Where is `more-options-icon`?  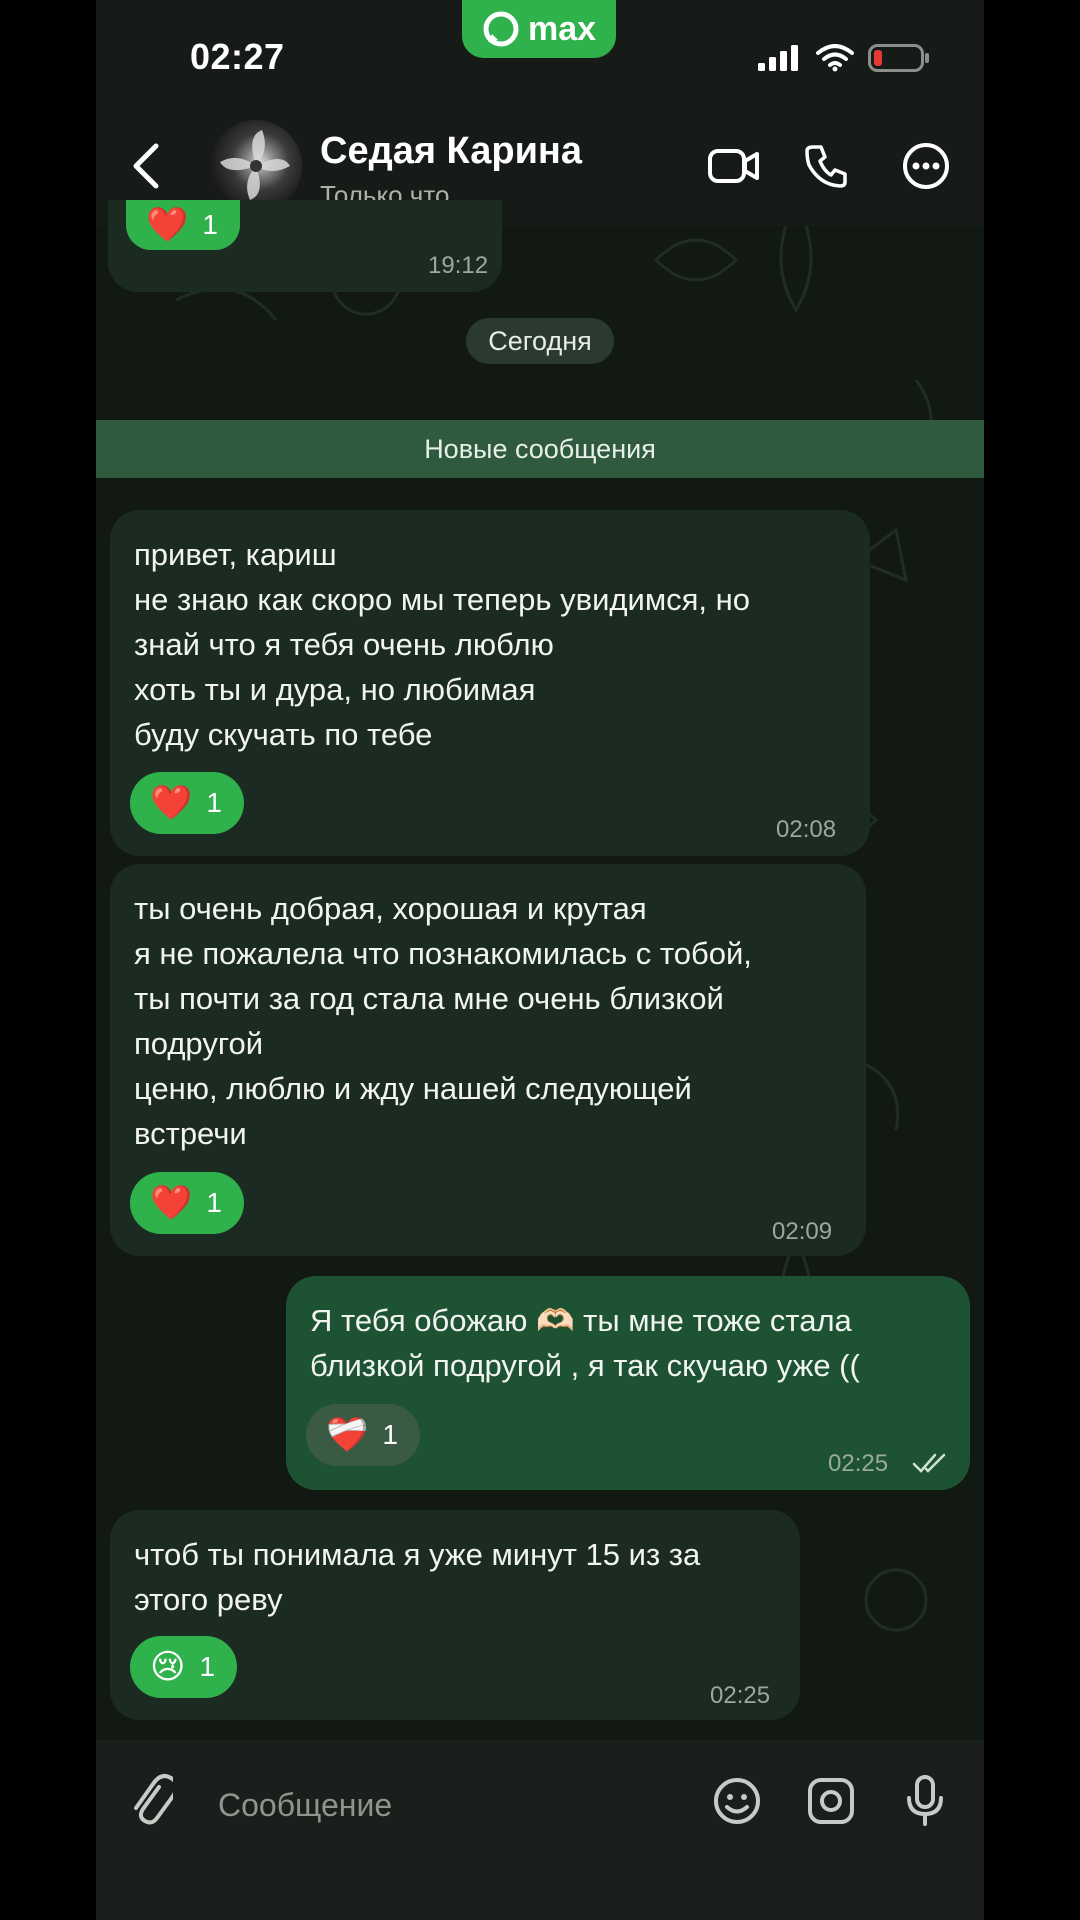 more-options-icon is located at coordinates (926, 166).